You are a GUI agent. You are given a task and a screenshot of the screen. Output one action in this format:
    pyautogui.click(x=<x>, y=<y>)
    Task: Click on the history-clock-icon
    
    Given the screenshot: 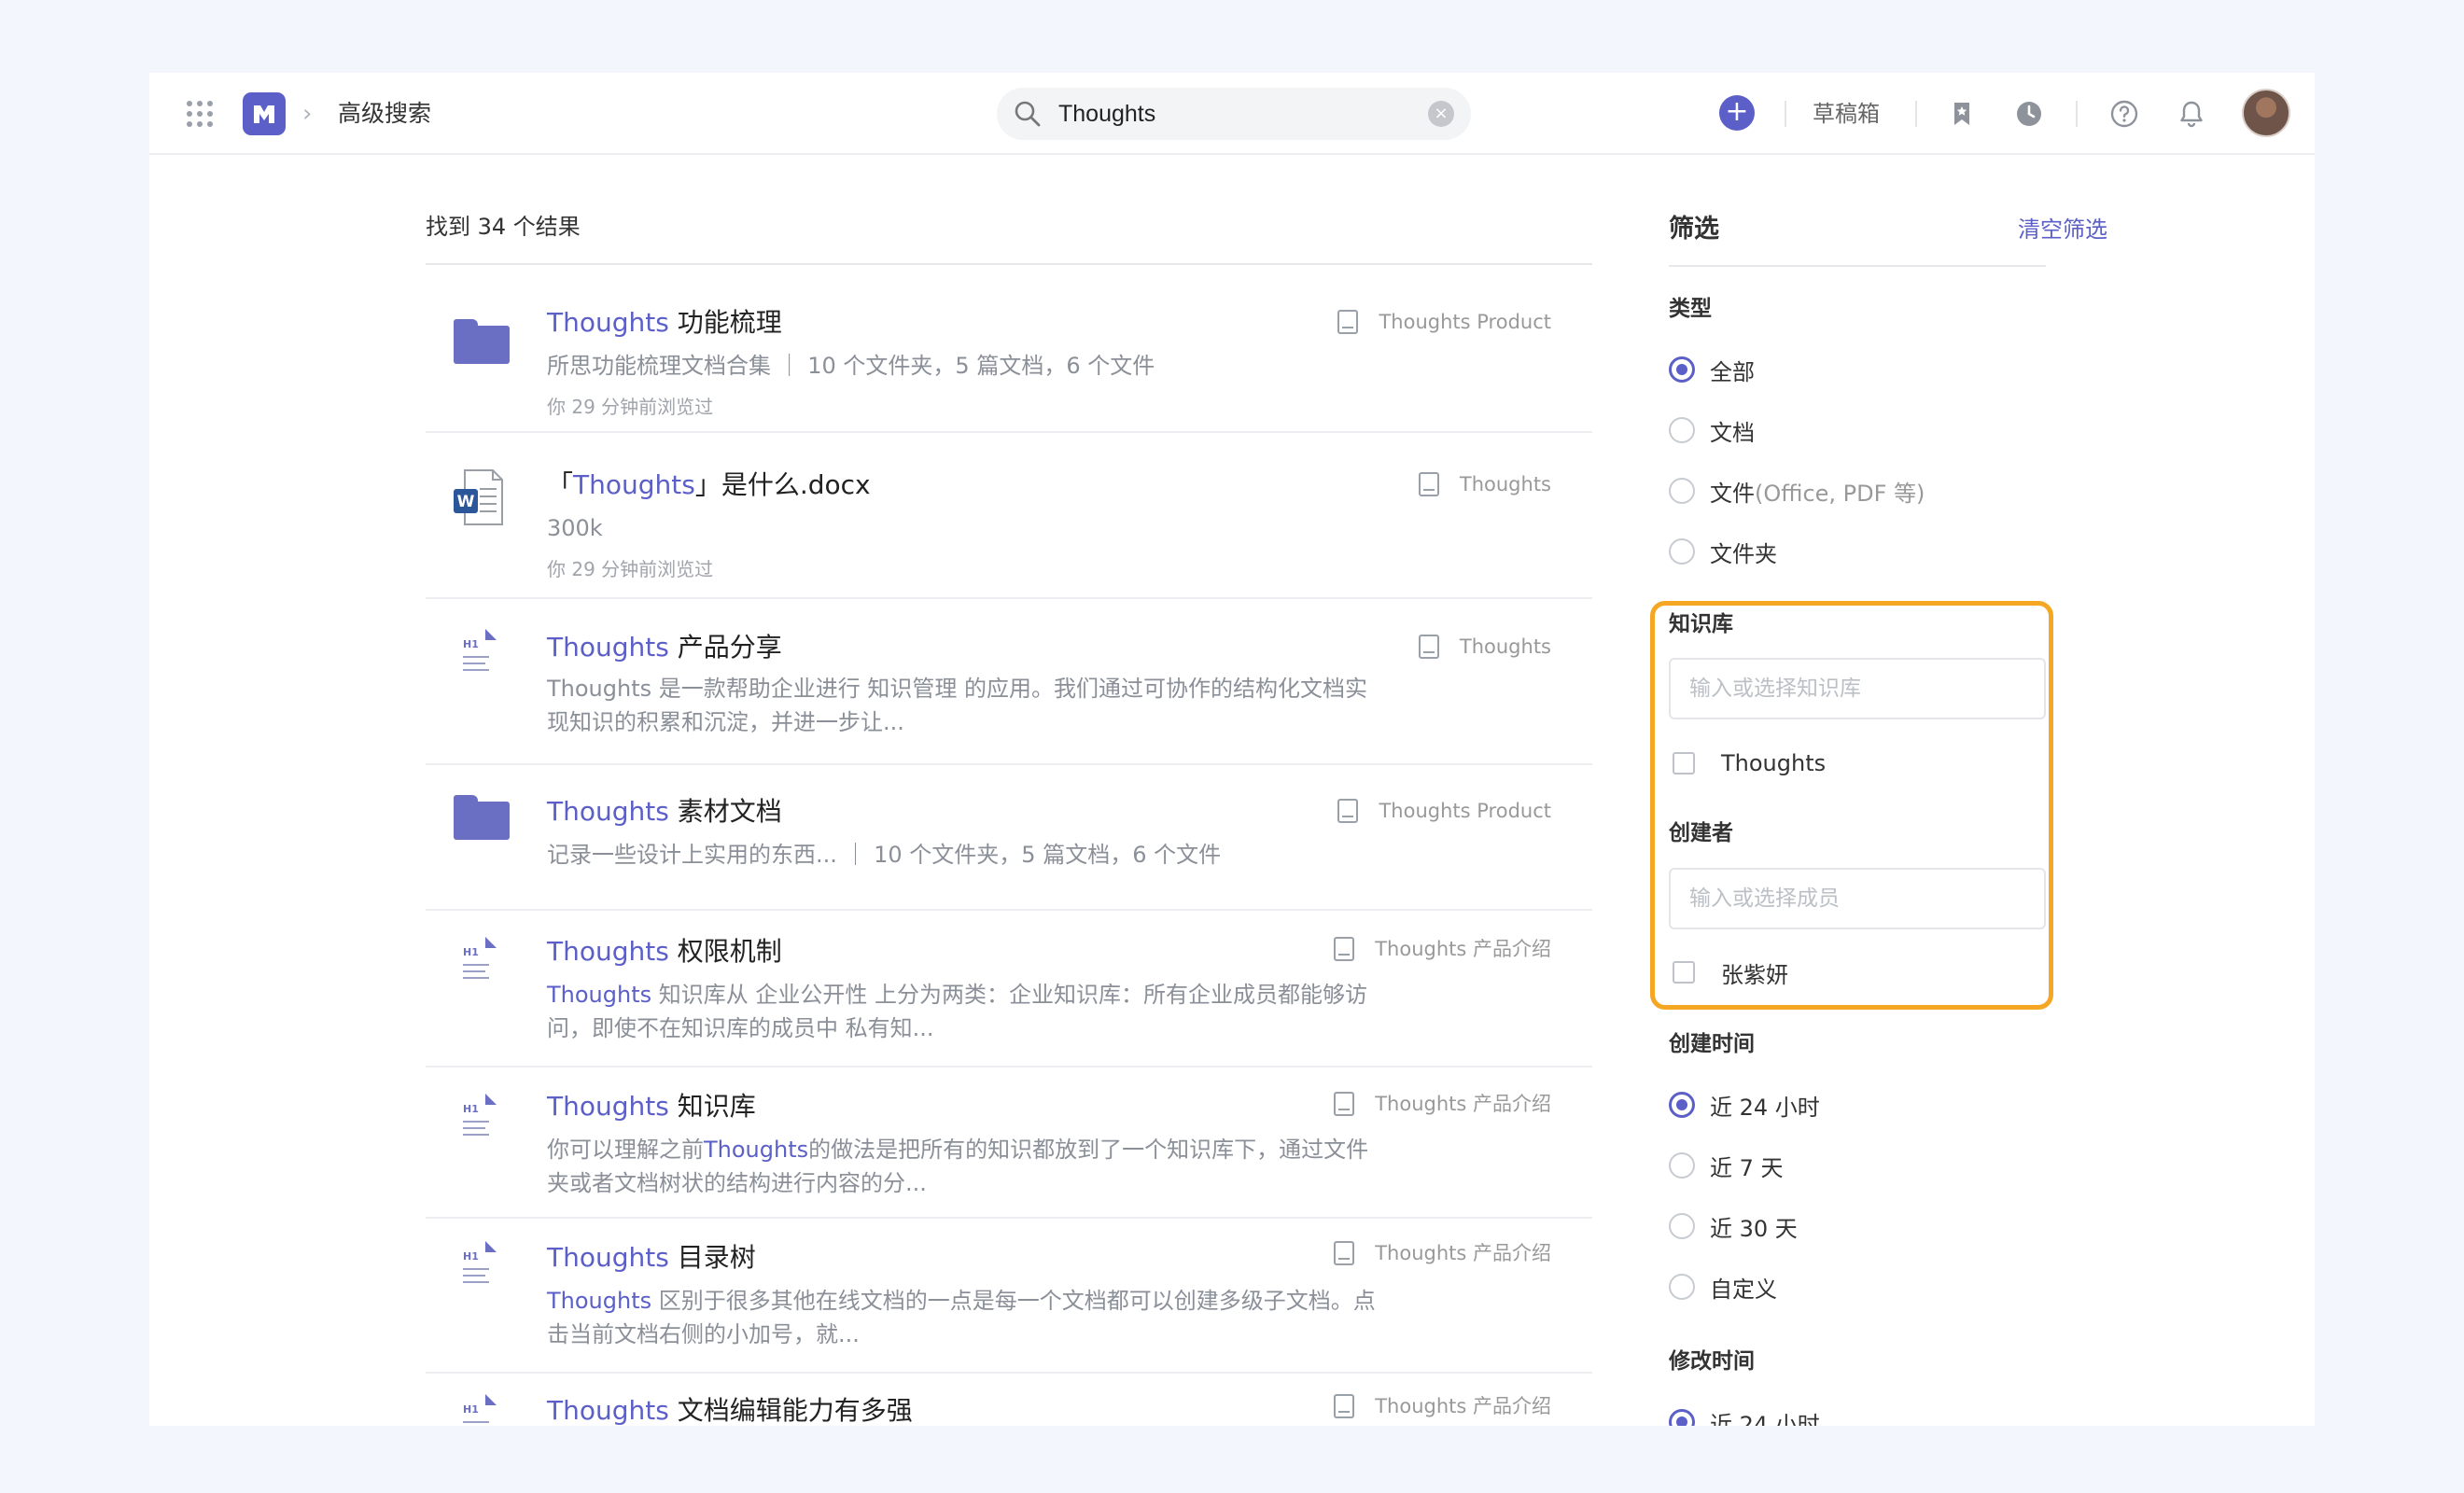 What is the action you would take?
    pyautogui.click(x=2029, y=114)
    